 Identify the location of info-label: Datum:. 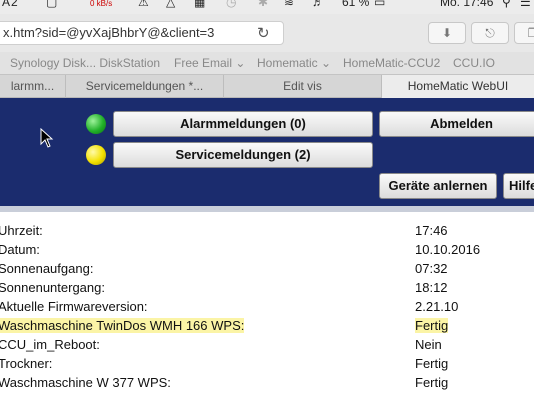
(20, 249).